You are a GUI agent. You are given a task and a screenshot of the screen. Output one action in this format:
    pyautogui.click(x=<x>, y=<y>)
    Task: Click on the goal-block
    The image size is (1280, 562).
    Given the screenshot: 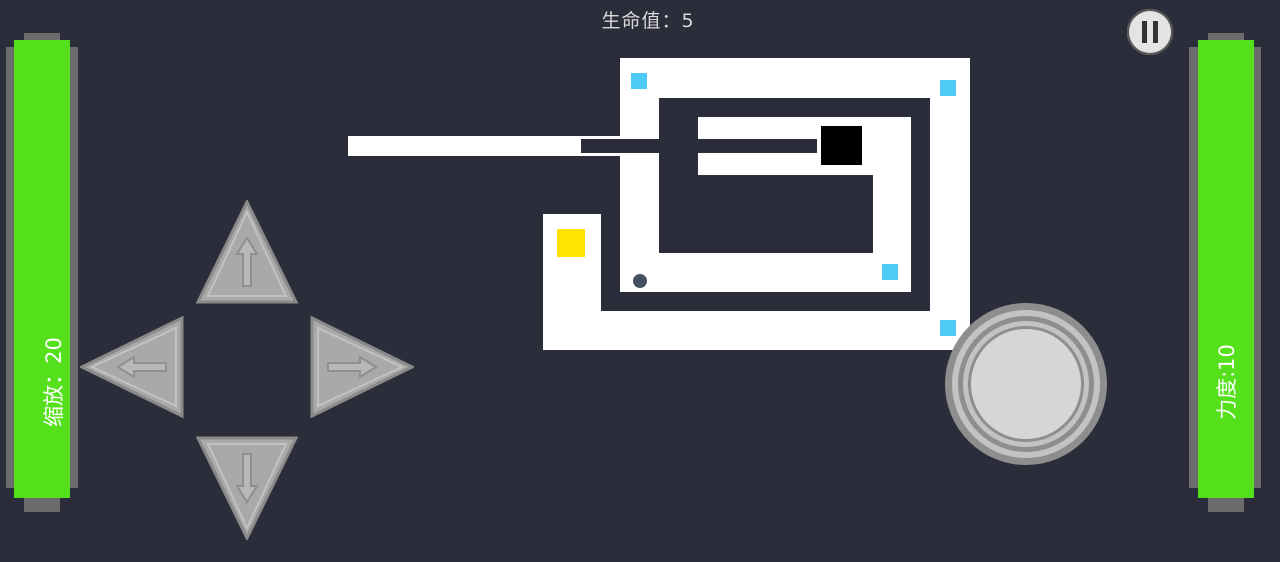 What is the action you would take?
    pyautogui.click(x=571, y=243)
    